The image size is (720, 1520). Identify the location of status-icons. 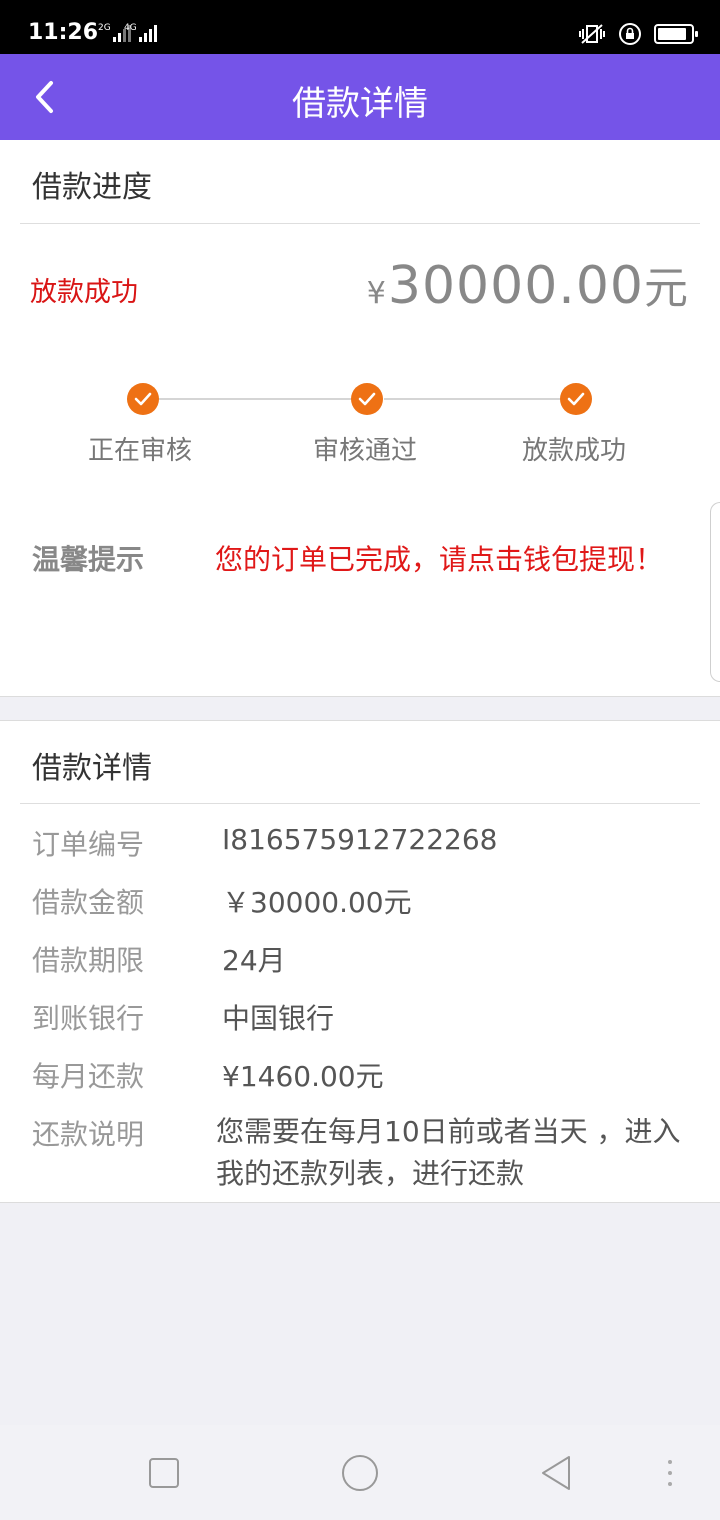
(638, 34).